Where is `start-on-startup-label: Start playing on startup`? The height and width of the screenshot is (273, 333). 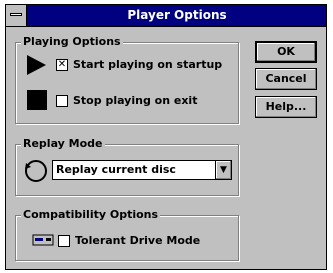
start-on-startup-label: Start playing on startup is located at coordinates (148, 64).